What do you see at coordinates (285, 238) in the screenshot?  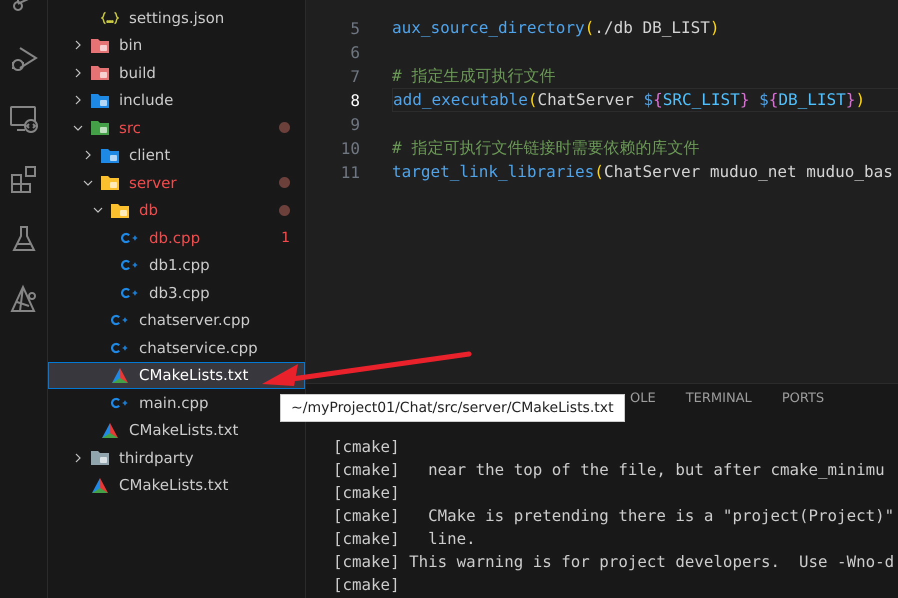 I see `problem-count: 1` at bounding box center [285, 238].